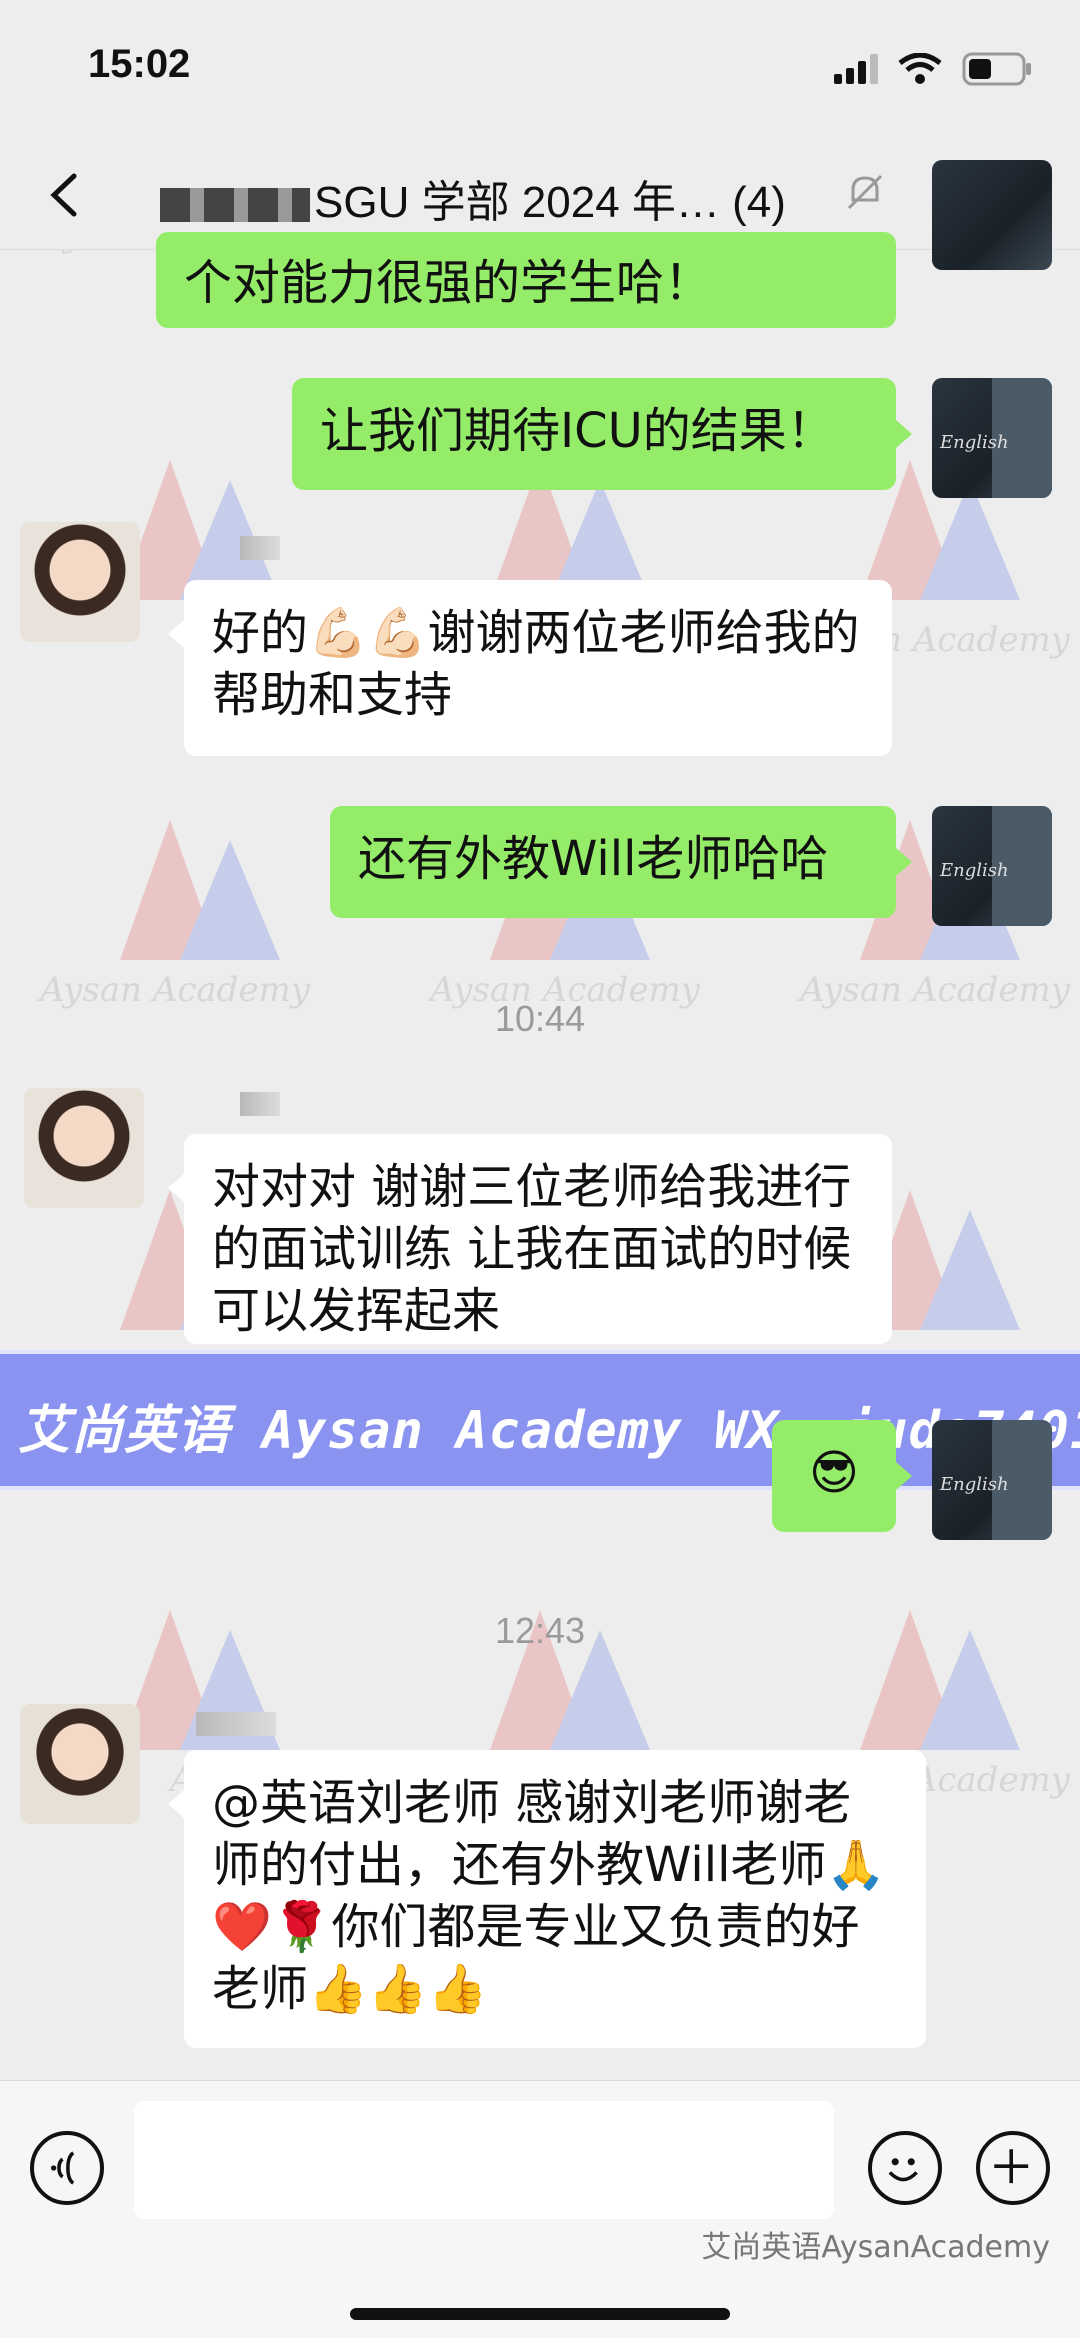 The height and width of the screenshot is (2338, 1080). I want to click on plus-icon, so click(1013, 2168).